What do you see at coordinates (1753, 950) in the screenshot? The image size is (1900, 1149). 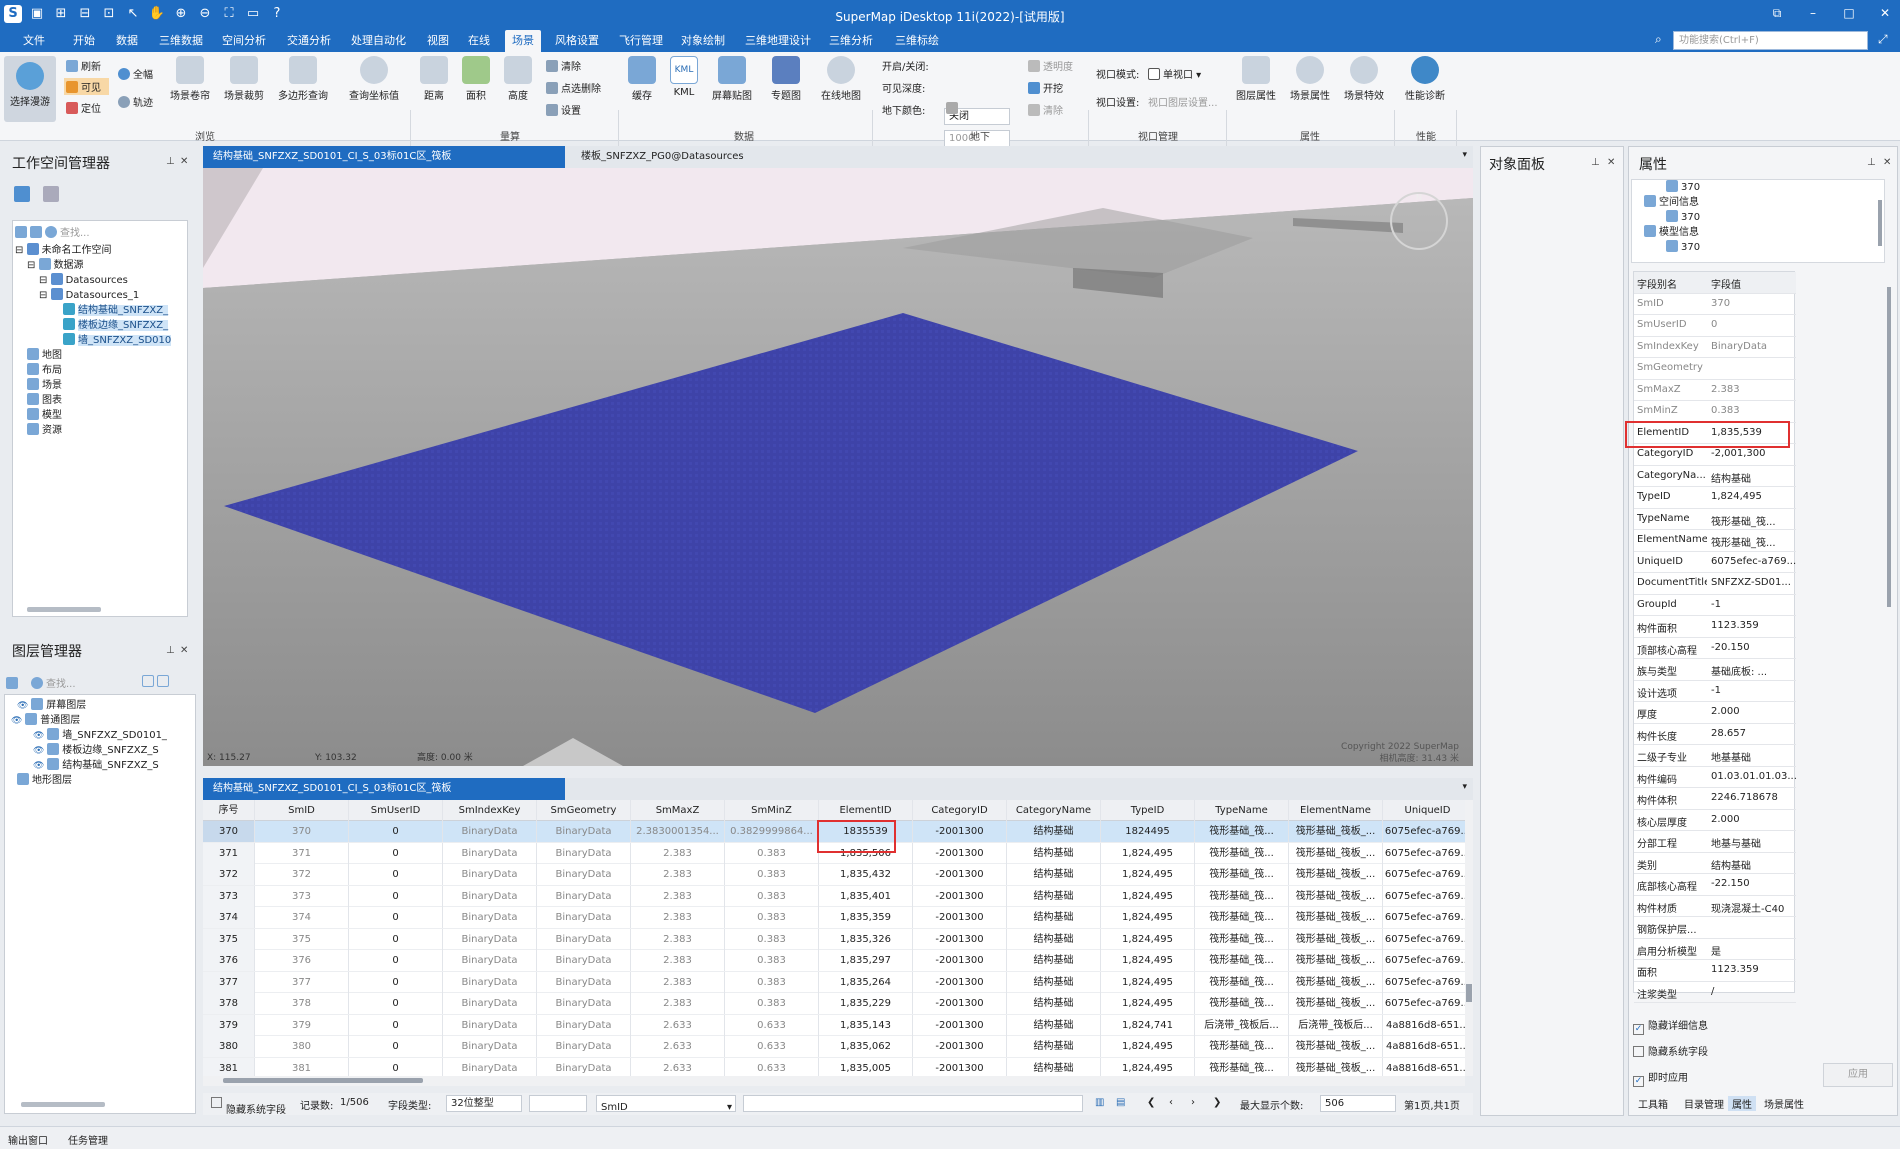 I see `prop-value: 是` at bounding box center [1753, 950].